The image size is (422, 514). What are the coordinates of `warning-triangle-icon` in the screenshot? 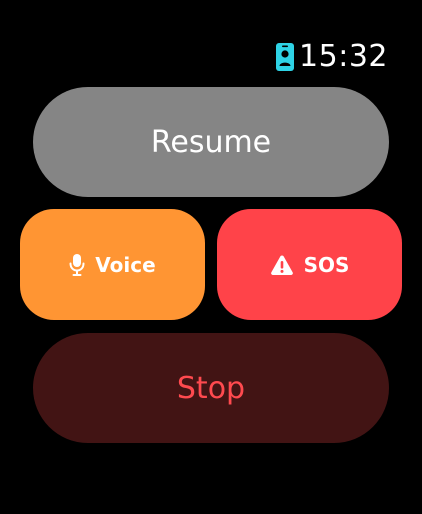 It's located at (282, 265).